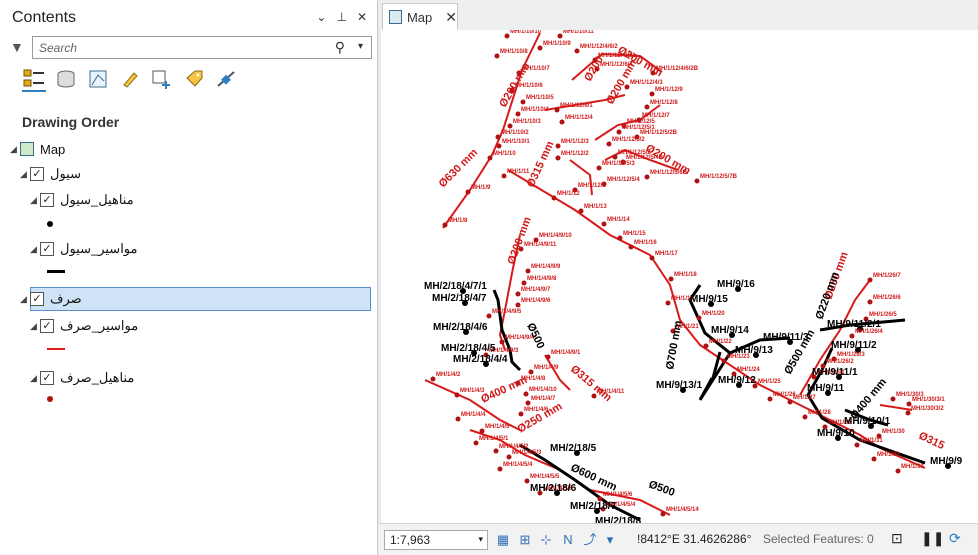  I want to click on navigate-icon: ⤴, so click(590, 540).